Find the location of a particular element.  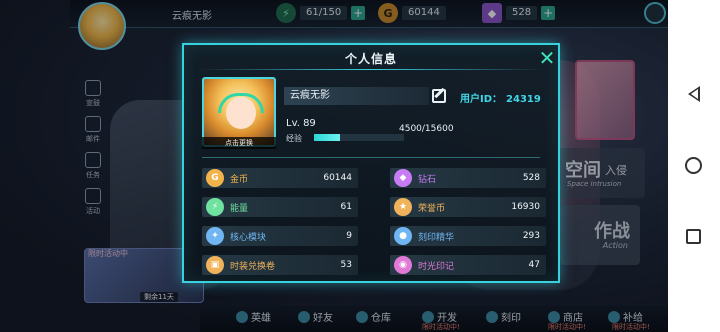

stat-value: 528 is located at coordinates (531, 178).